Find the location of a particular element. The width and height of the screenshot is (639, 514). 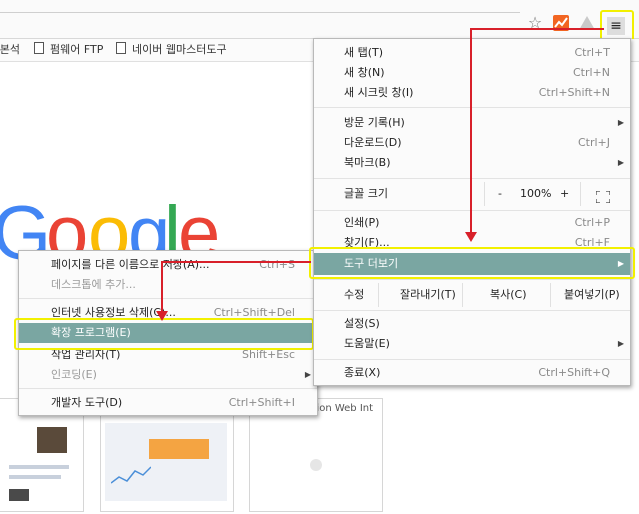

menu-item-bookmarks: 북마크(B) ▶ is located at coordinates (472, 163).